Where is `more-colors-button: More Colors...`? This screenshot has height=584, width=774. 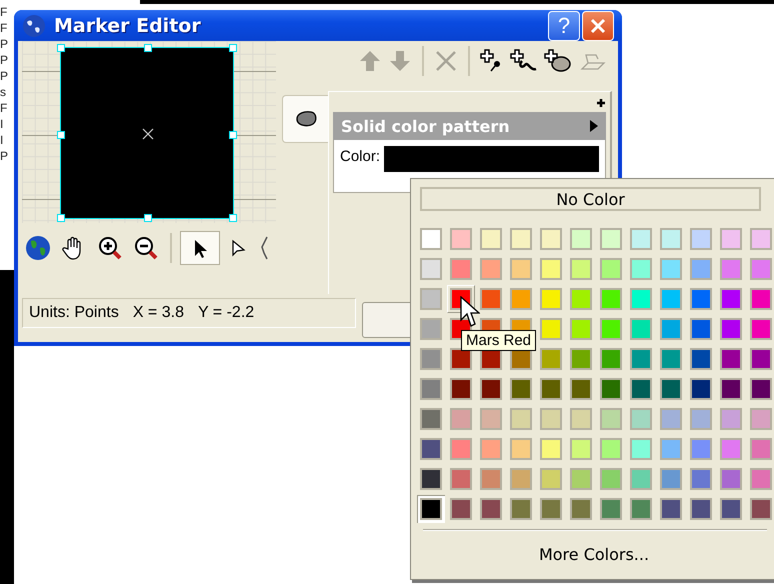
more-colors-button: More Colors... is located at coordinates (595, 554).